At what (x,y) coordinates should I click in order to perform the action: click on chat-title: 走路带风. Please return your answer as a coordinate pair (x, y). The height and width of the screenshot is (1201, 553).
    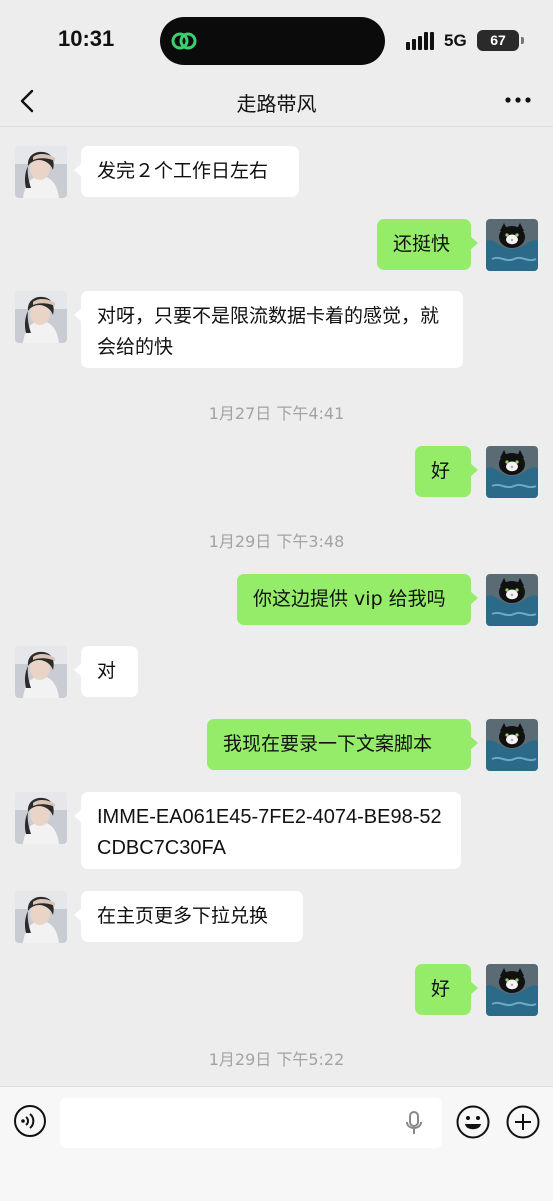
    Looking at the image, I should click on (276, 104).